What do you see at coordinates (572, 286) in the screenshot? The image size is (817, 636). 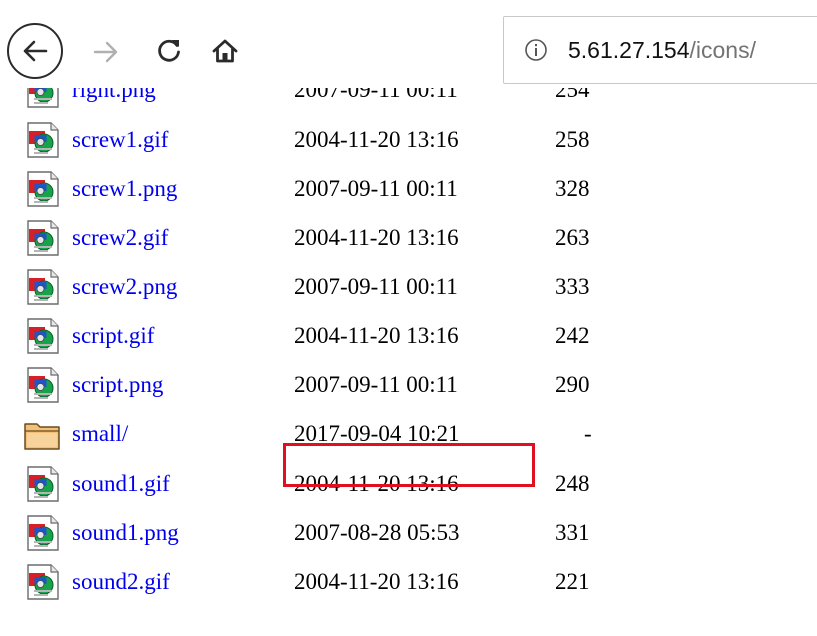 I see `file-size: 333` at bounding box center [572, 286].